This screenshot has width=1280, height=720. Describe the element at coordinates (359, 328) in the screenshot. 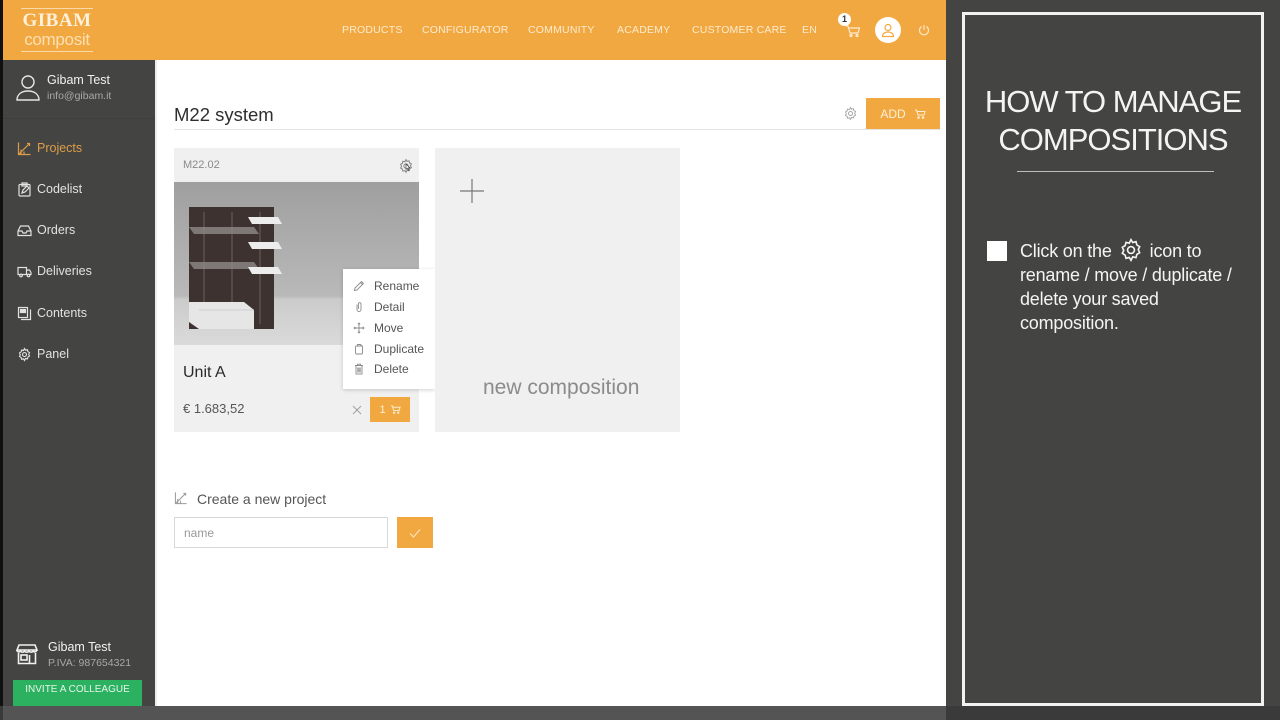

I see `move-icon` at that location.